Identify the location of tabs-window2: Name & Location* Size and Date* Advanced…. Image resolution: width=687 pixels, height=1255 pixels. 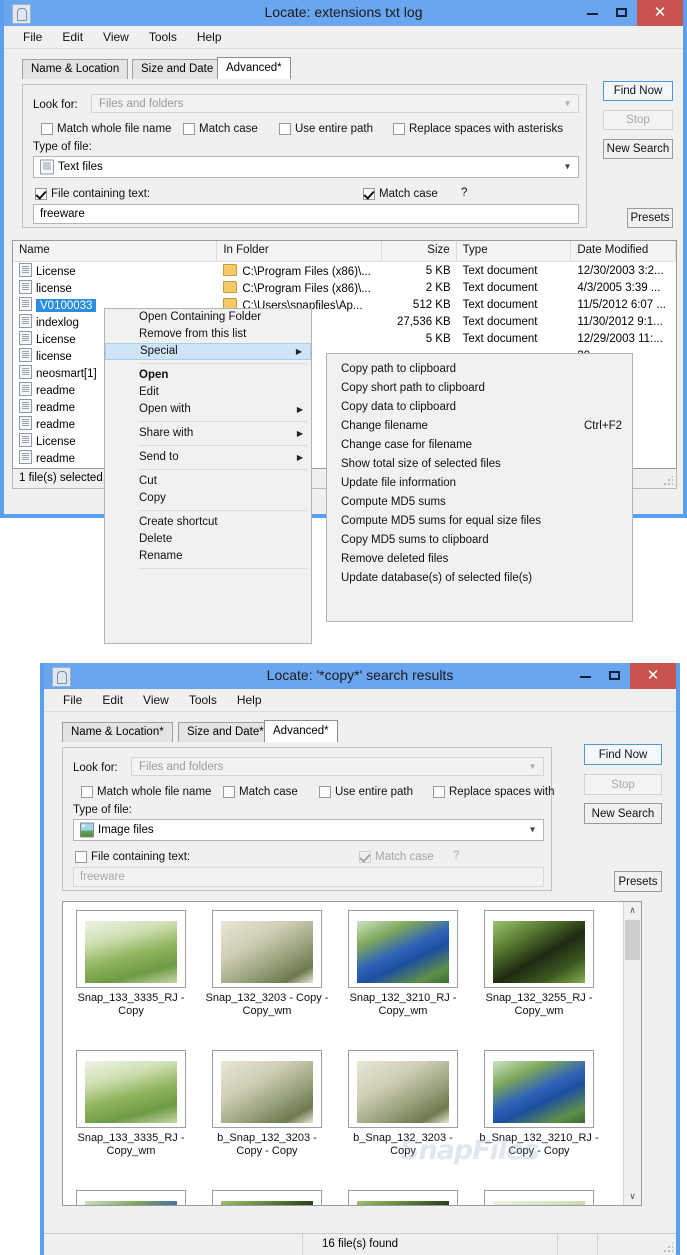
(342, 731).